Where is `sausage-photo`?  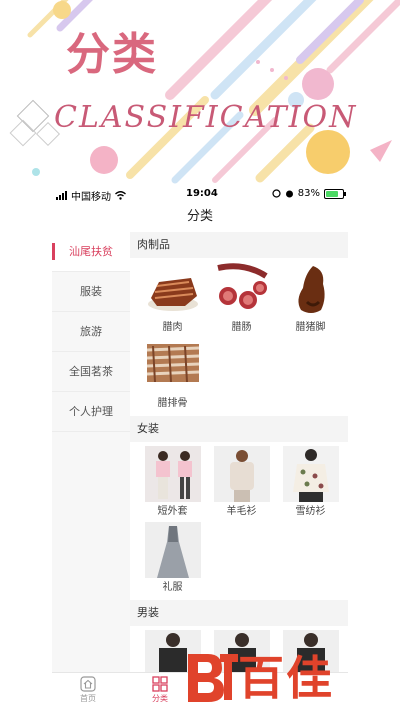
sausage-photo is located at coordinates (241, 290).